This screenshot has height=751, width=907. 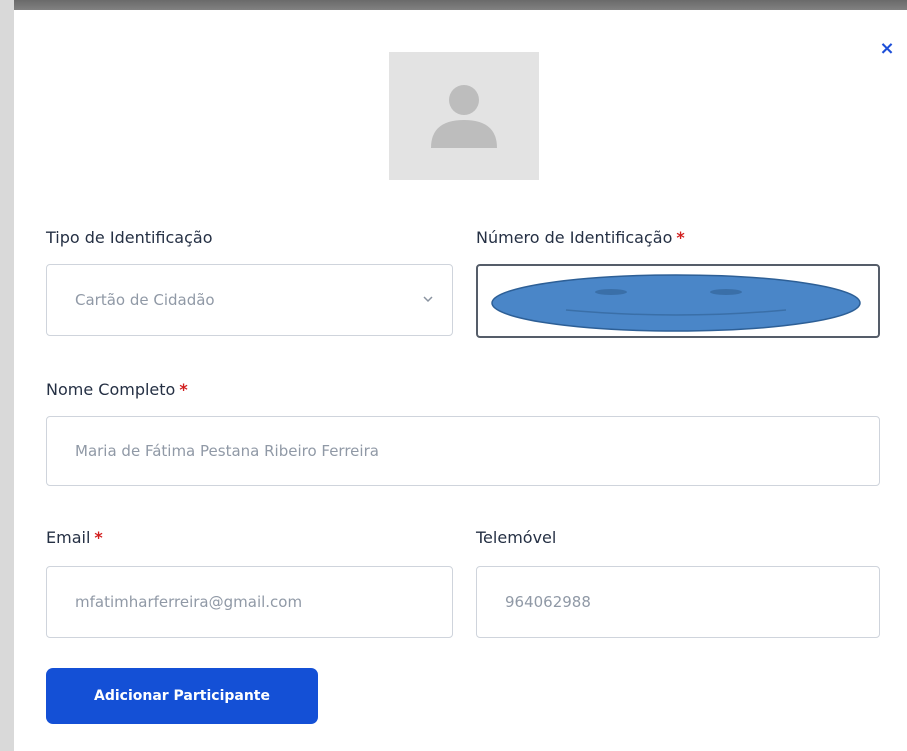 I want to click on avatar-placeholder, so click(x=464, y=116).